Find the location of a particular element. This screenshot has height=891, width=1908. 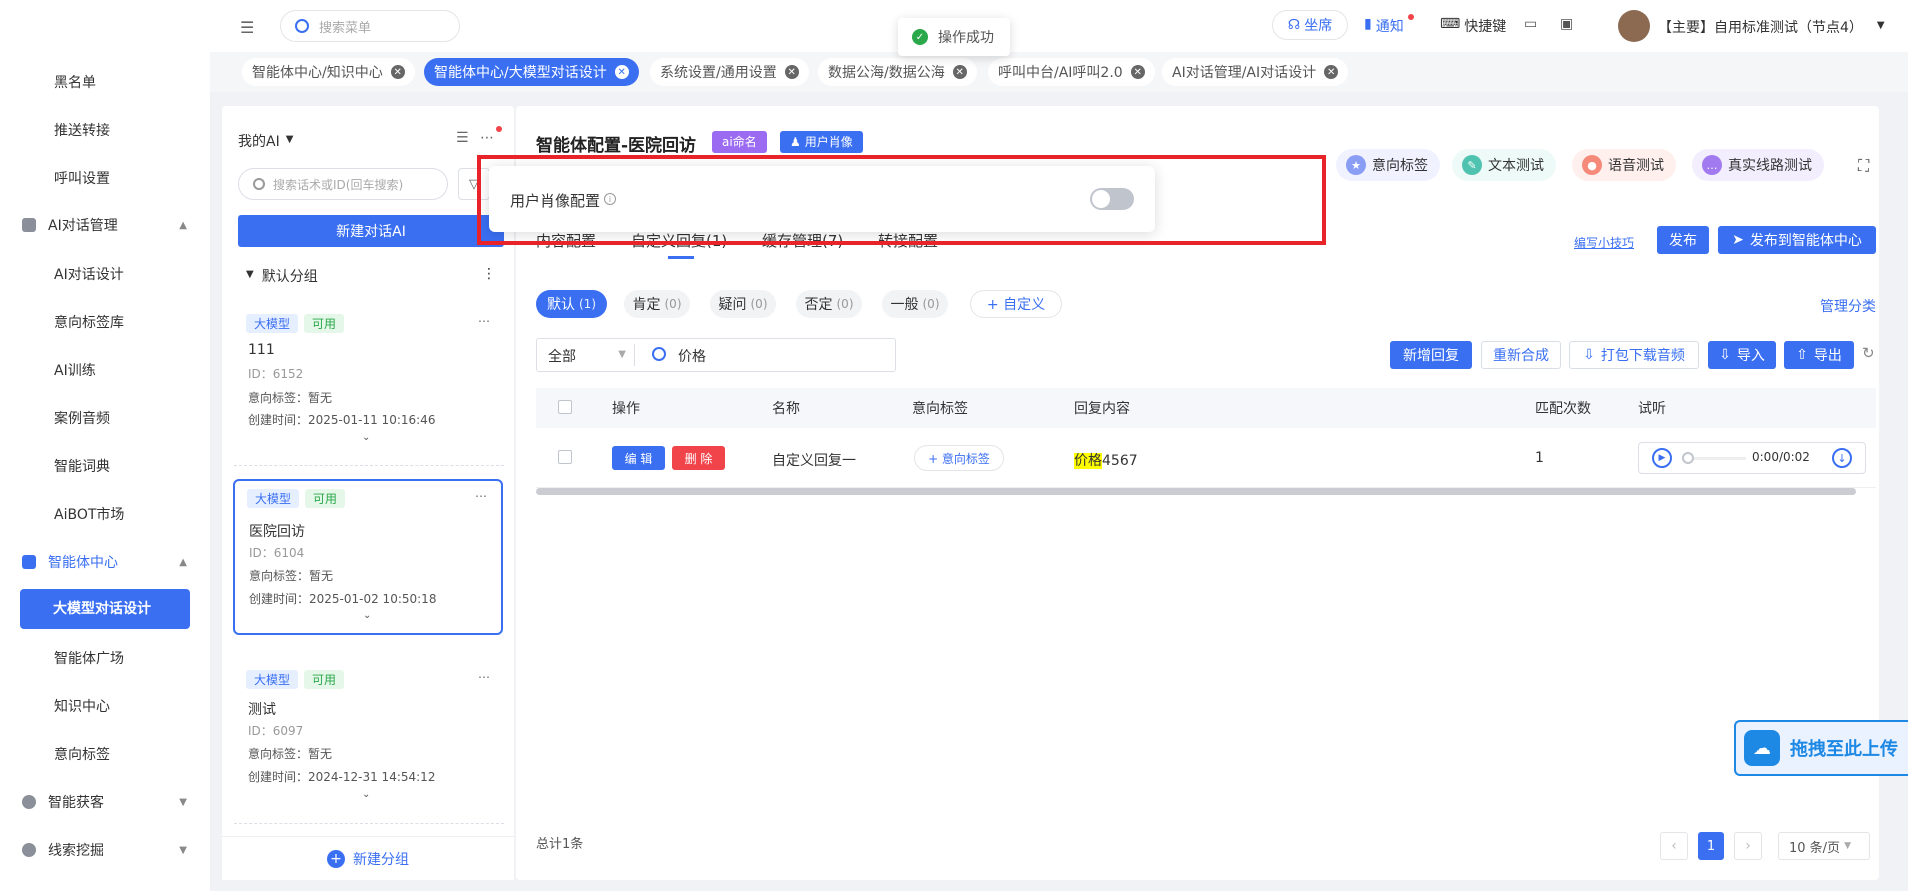

sidebar-item-llm-design: 大模型对话设计 is located at coordinates (105, 609).